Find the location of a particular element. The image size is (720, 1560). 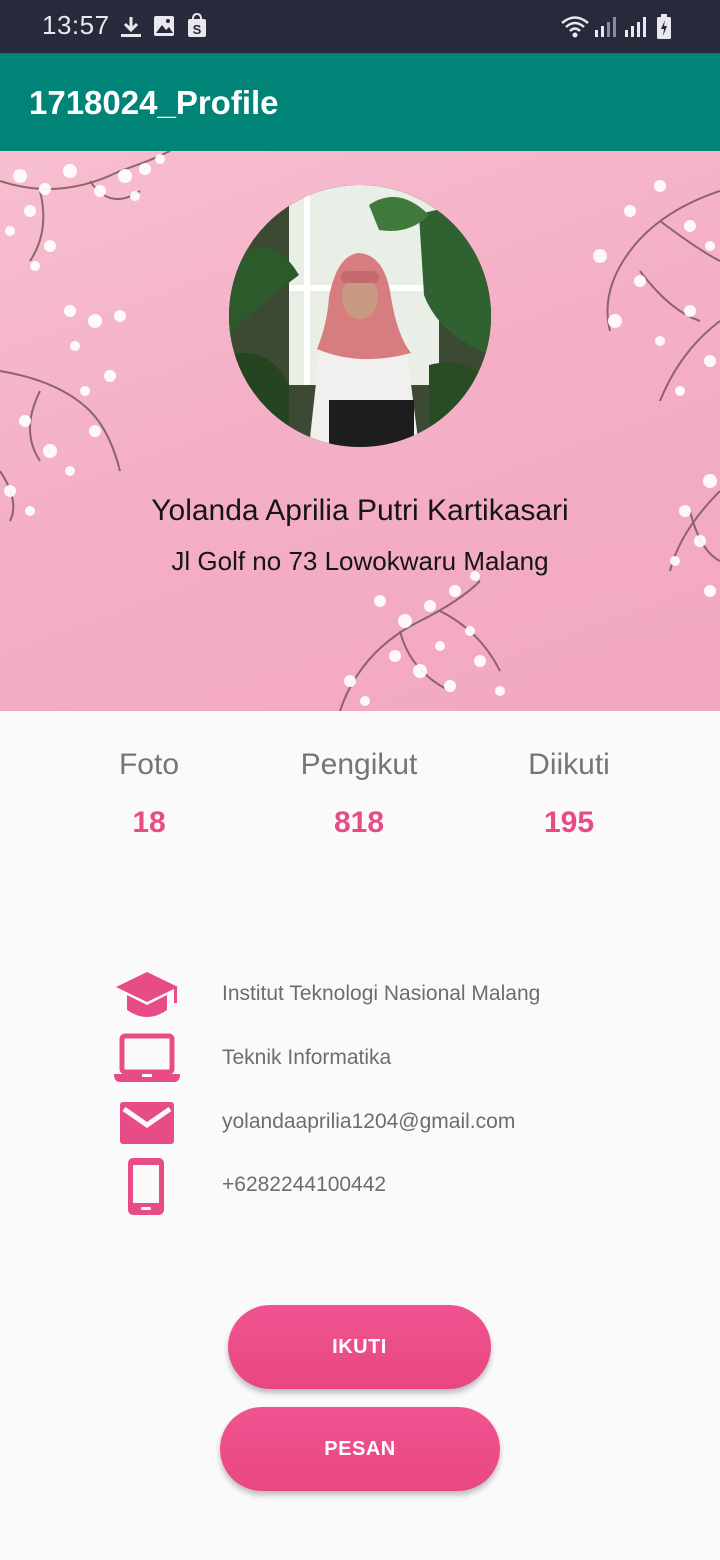

avatar-photo is located at coordinates (360, 316).